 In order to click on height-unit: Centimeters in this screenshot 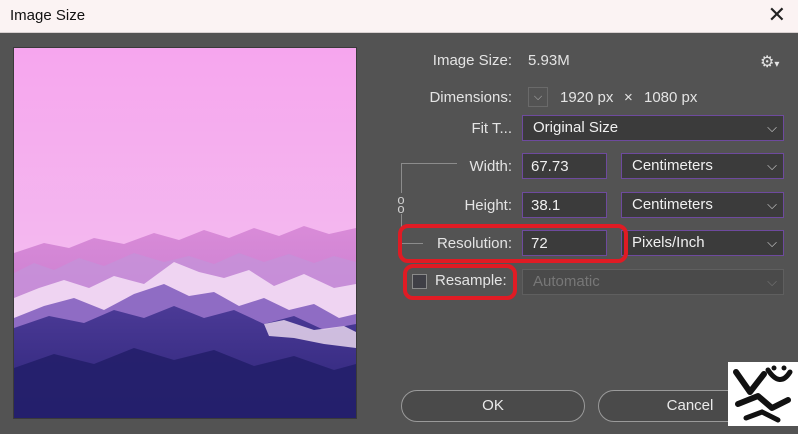, I will do `click(672, 204)`.